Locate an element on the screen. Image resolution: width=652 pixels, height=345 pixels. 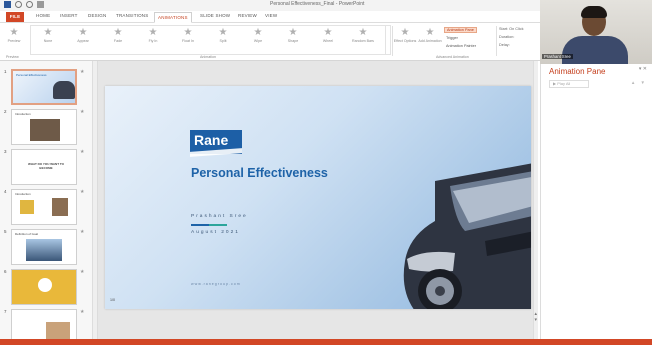
presenter-name: Prashant Sree is located at coordinates (219, 216).